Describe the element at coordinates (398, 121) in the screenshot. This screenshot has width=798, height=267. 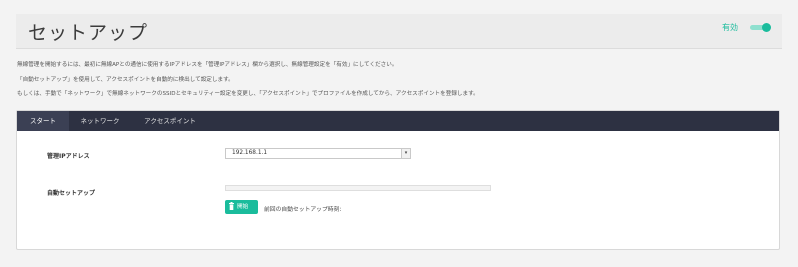
I see `tab-bar: スタート ネットワーク アクセスポイント` at that location.